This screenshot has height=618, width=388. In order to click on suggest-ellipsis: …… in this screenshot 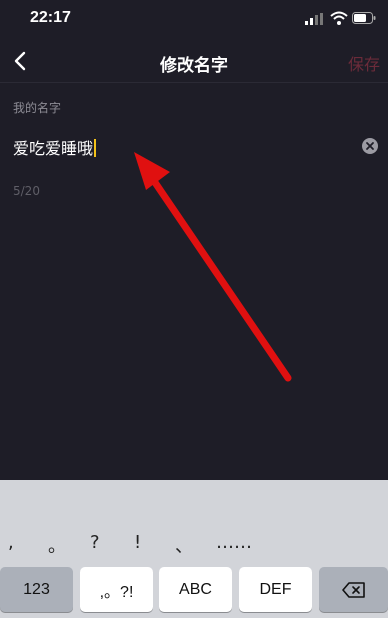, I will do `click(234, 542)`.